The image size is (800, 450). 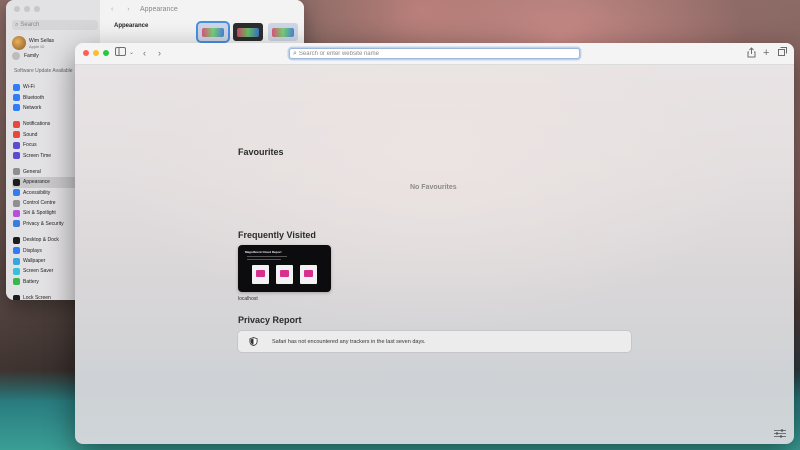 What do you see at coordinates (30, 134) in the screenshot?
I see `sidebar-item-label: Sound` at bounding box center [30, 134].